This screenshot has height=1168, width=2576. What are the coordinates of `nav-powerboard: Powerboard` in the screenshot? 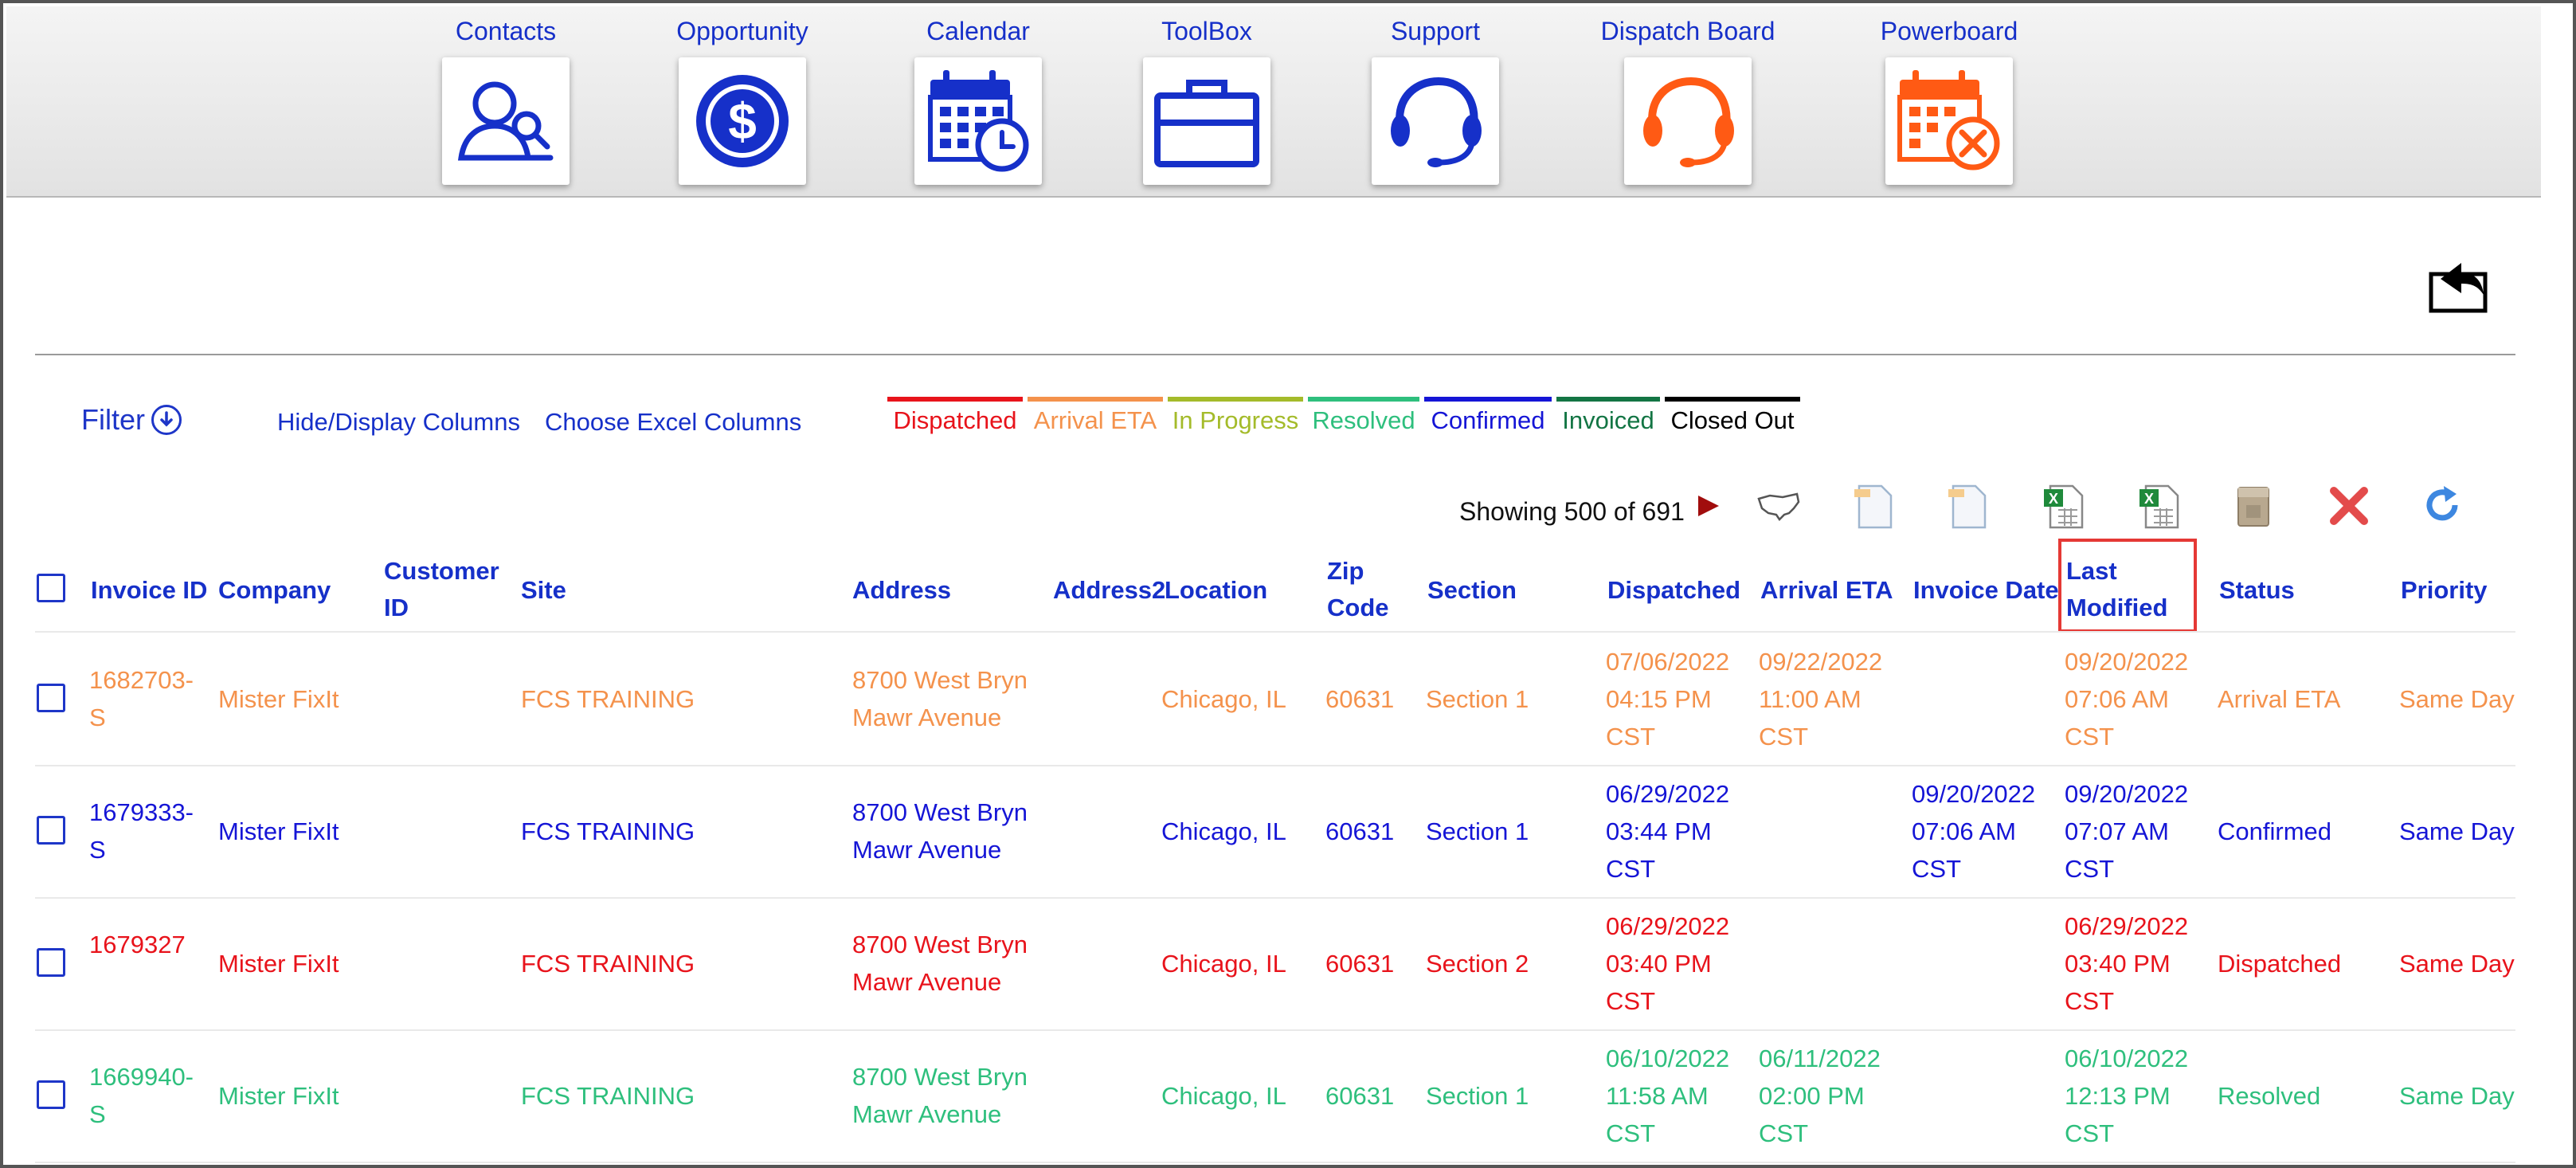 It's located at (1949, 99).